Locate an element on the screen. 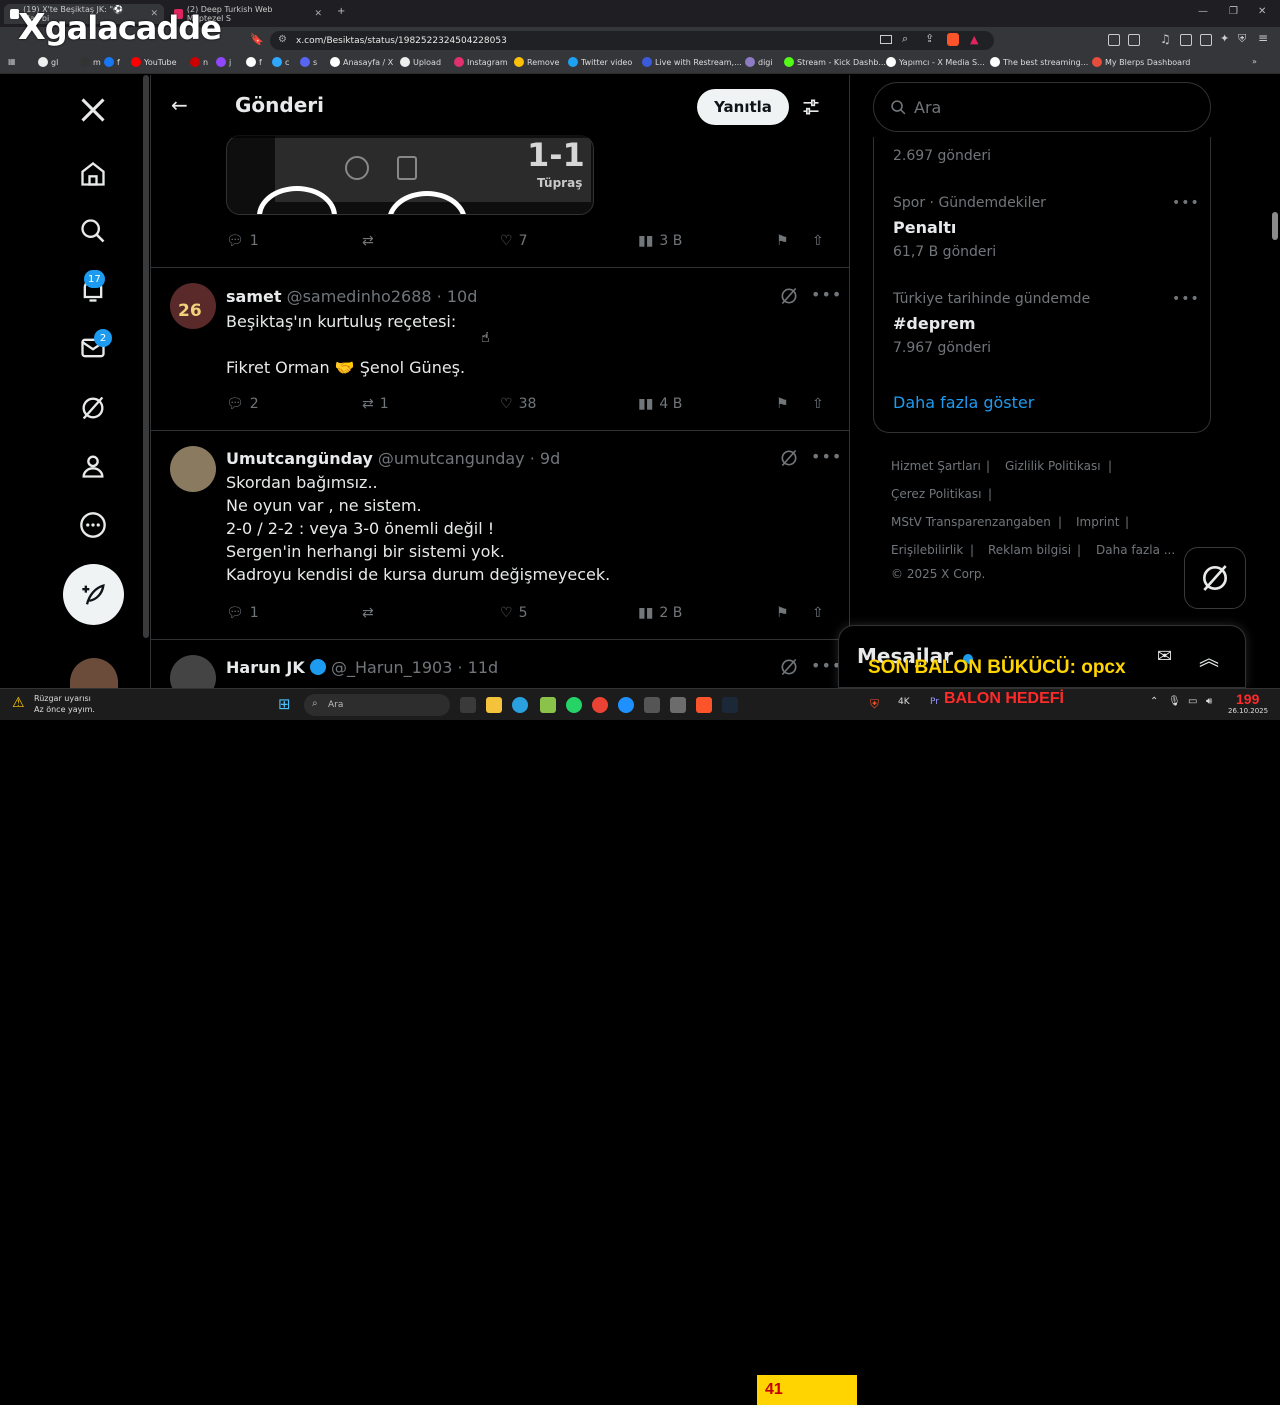  expand-chevron-icon: ︽ is located at coordinates (1209, 656).